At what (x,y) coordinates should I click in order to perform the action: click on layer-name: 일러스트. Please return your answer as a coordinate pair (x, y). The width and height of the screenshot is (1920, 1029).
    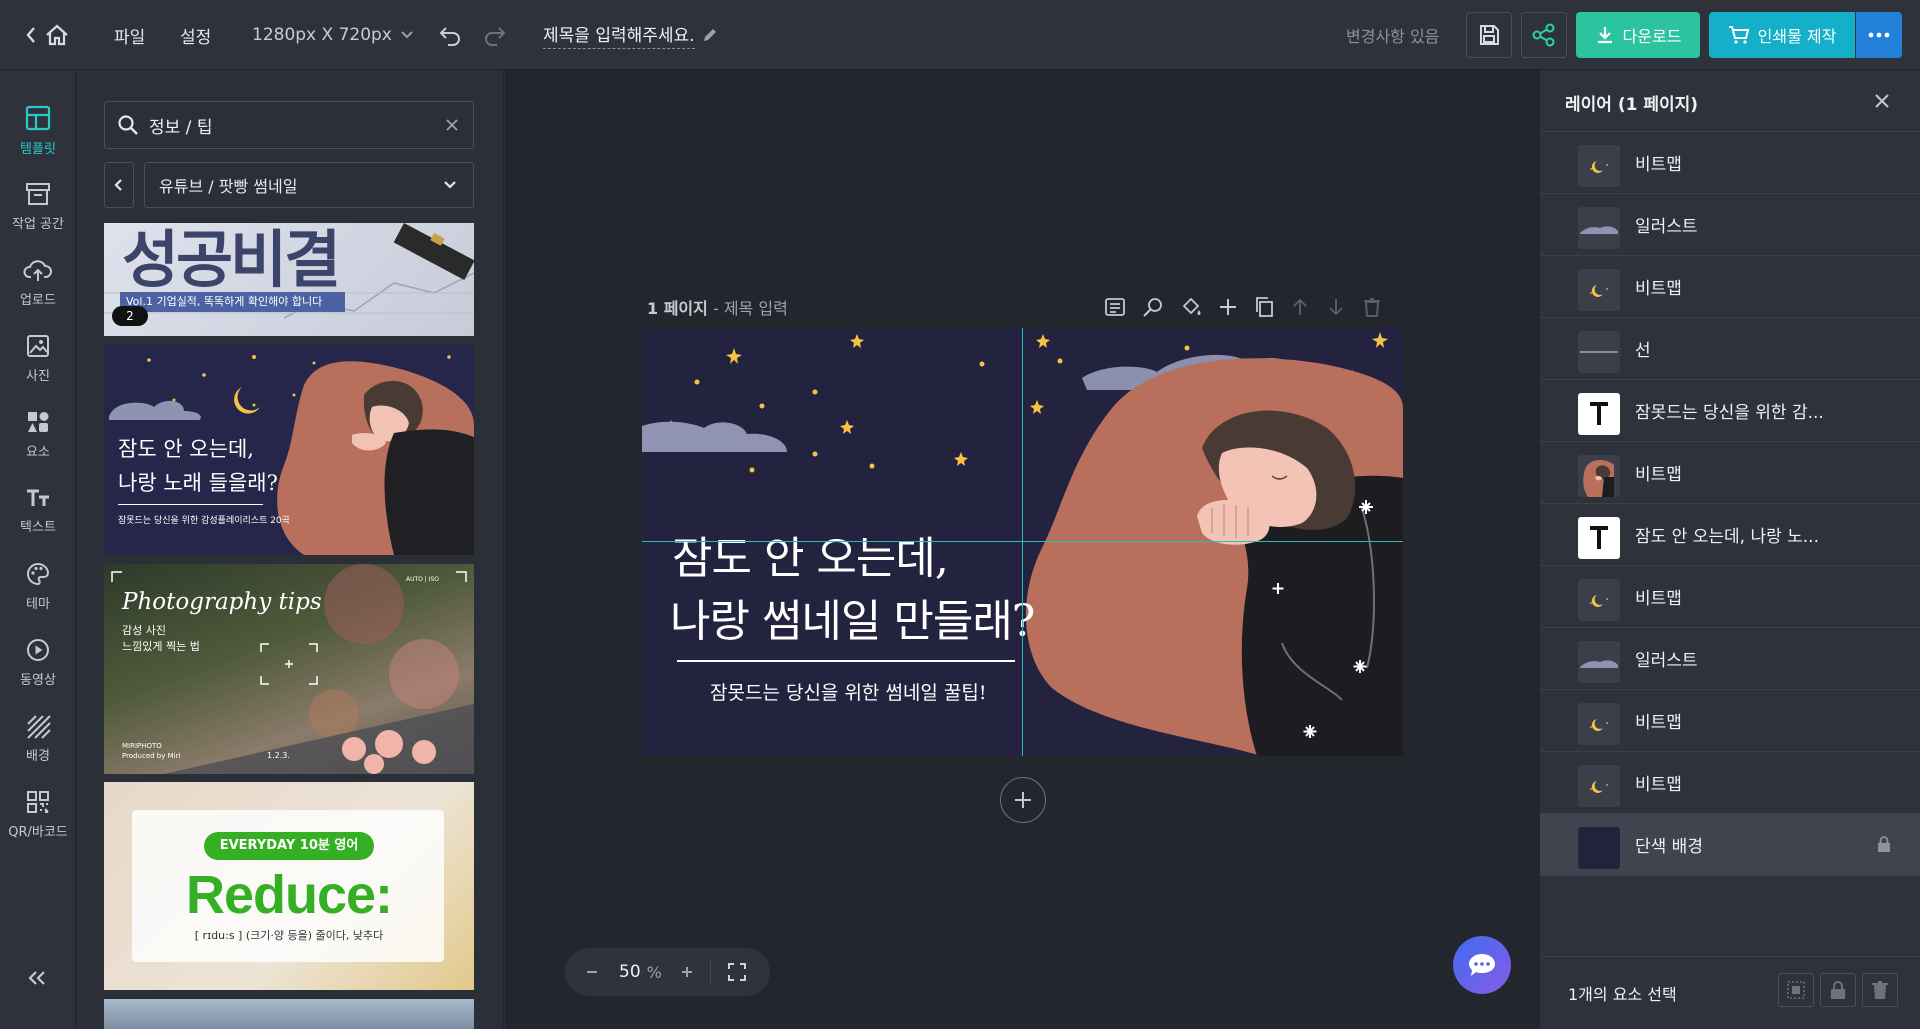
    Looking at the image, I should click on (1666, 227).